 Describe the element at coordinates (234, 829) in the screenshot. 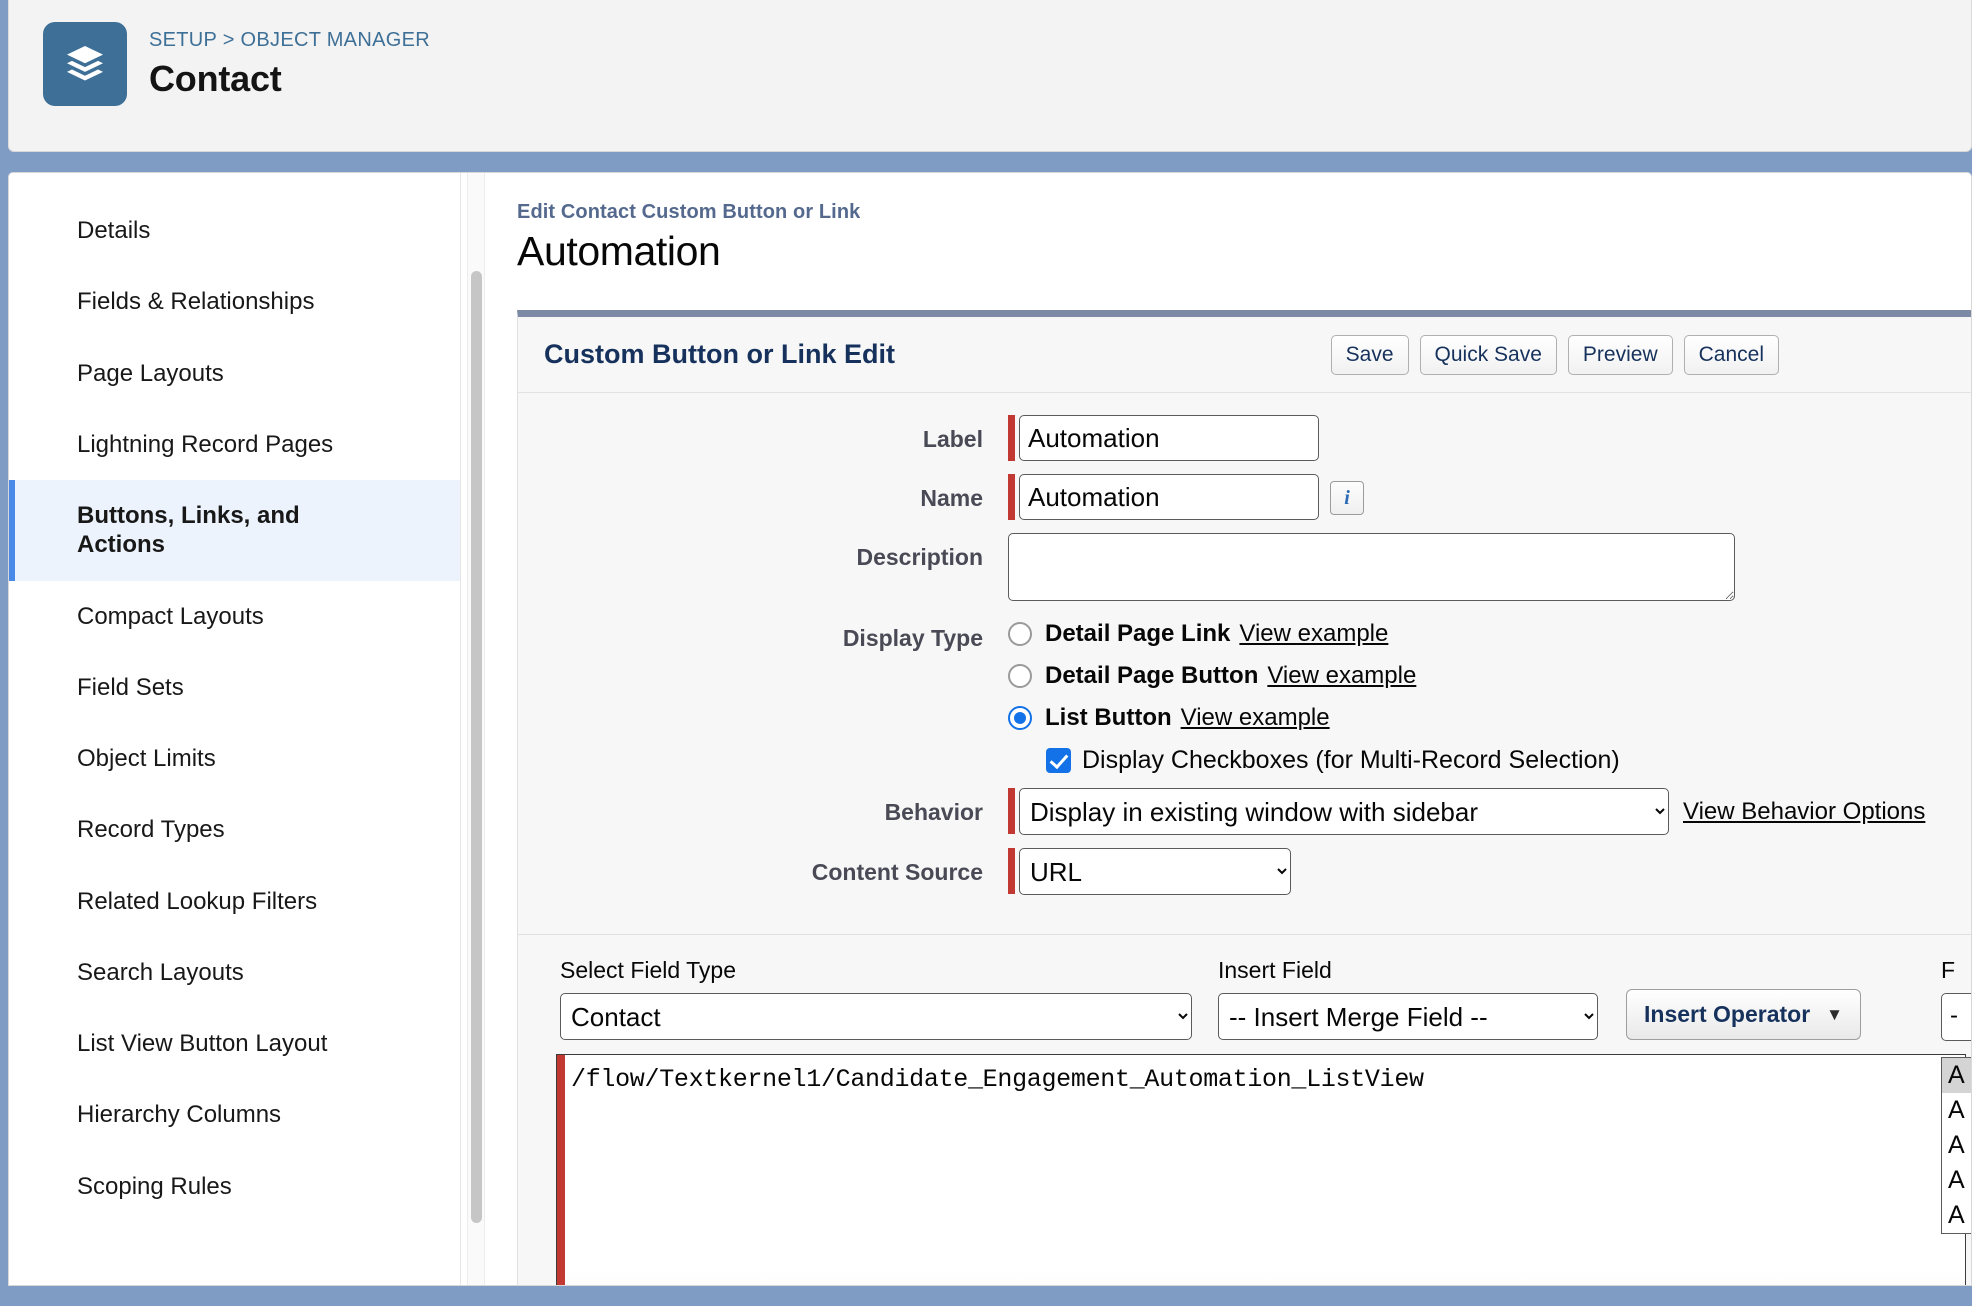

I see `sidebar-item-record-types: Record Types` at that location.